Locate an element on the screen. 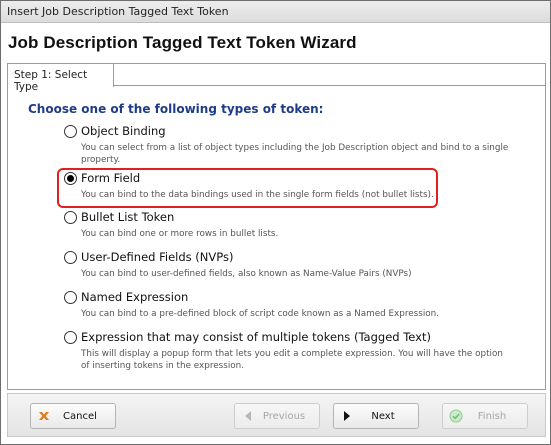 Image resolution: width=551 pixels, height=445 pixels. option-label: Bullet List Token is located at coordinates (127, 217).